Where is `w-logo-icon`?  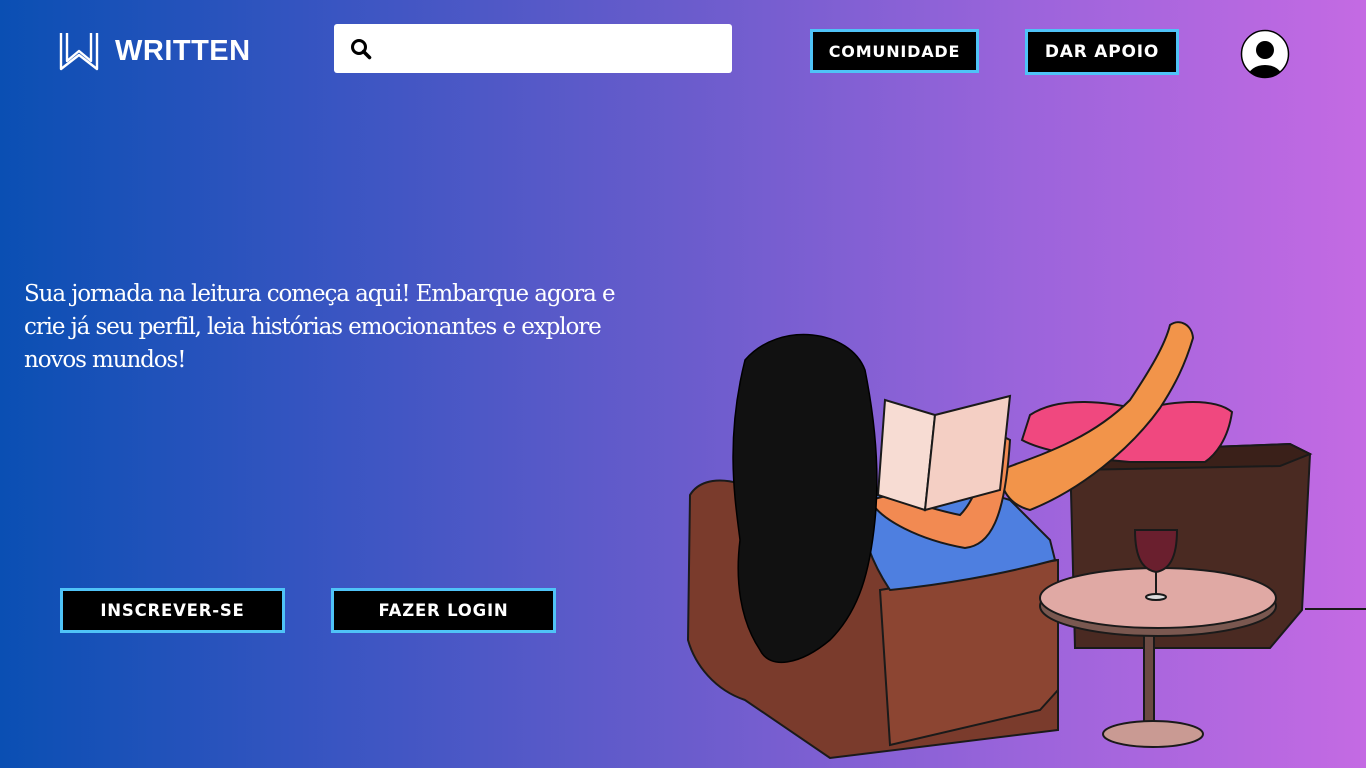
w-logo-icon is located at coordinates (79, 52).